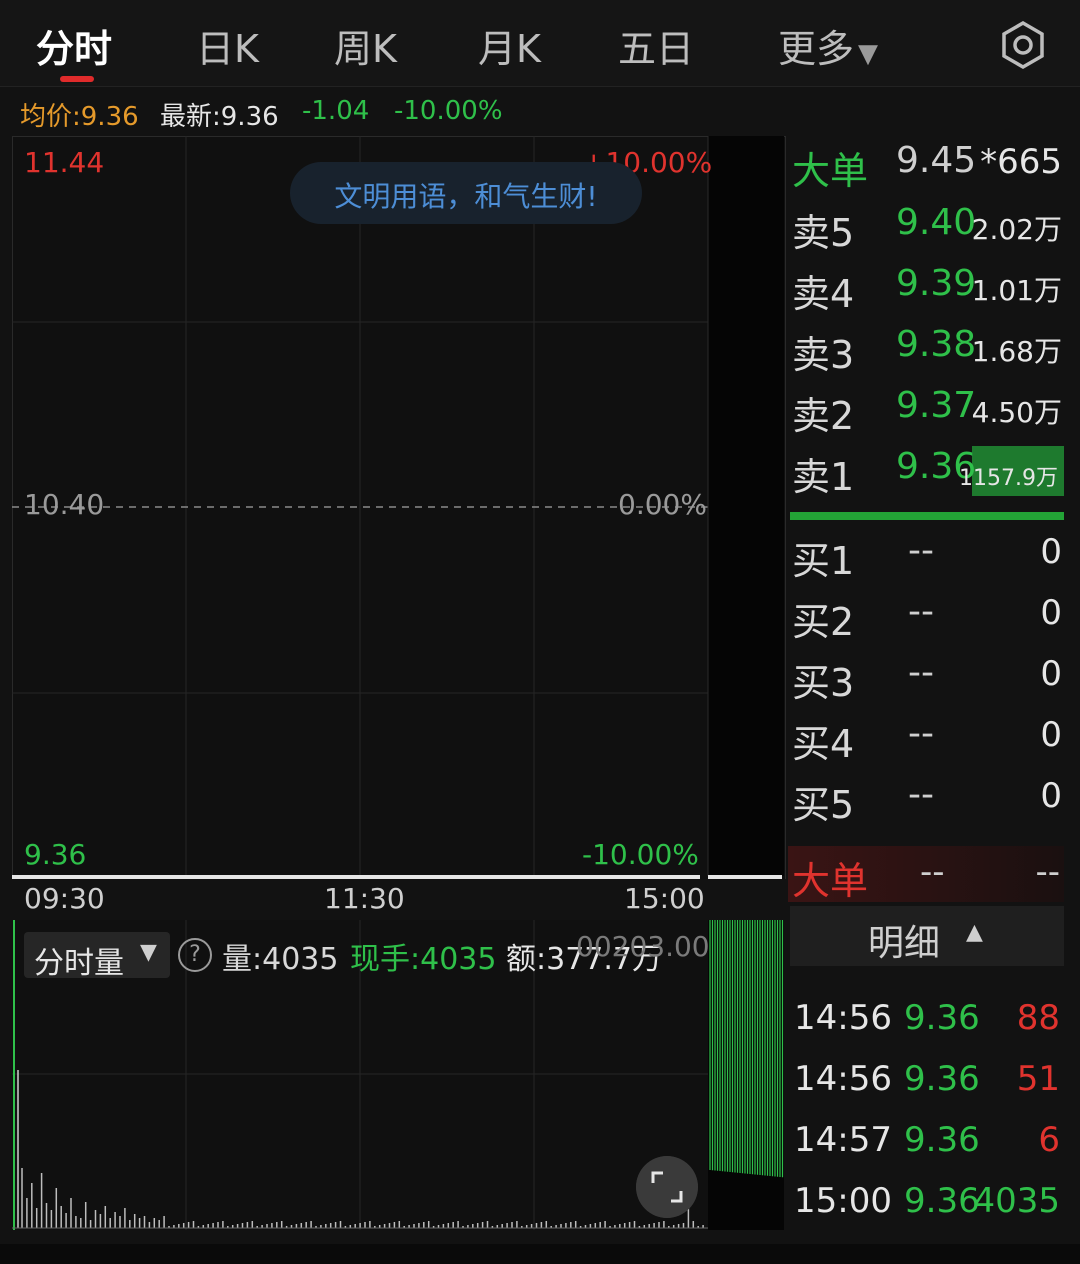  I want to click on sell-level-volume: 1157.9万, so click(1008, 478).